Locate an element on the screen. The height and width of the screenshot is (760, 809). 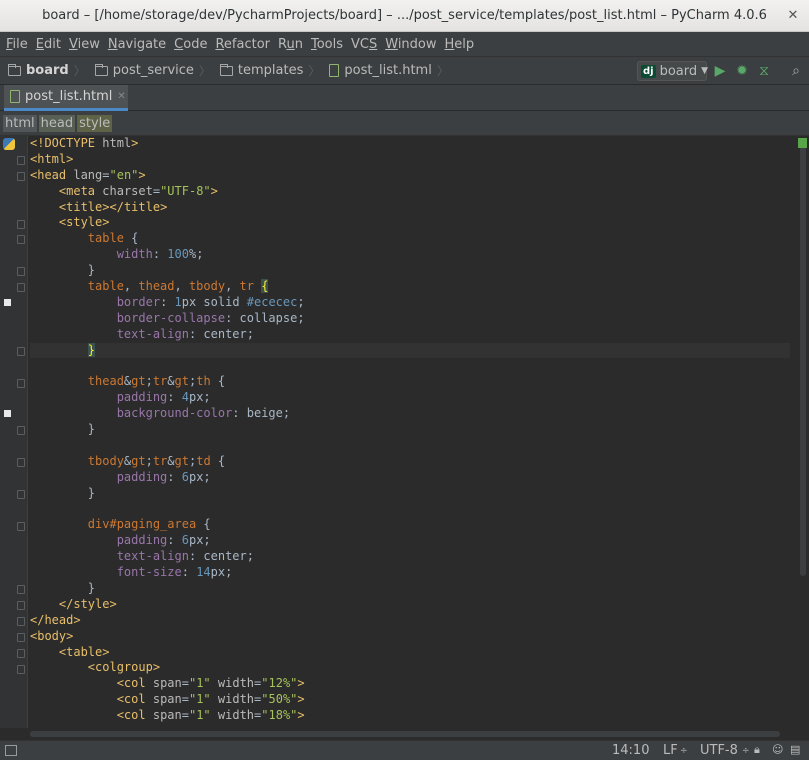
crumb-post-service-label: post_service is located at coordinates (153, 70).